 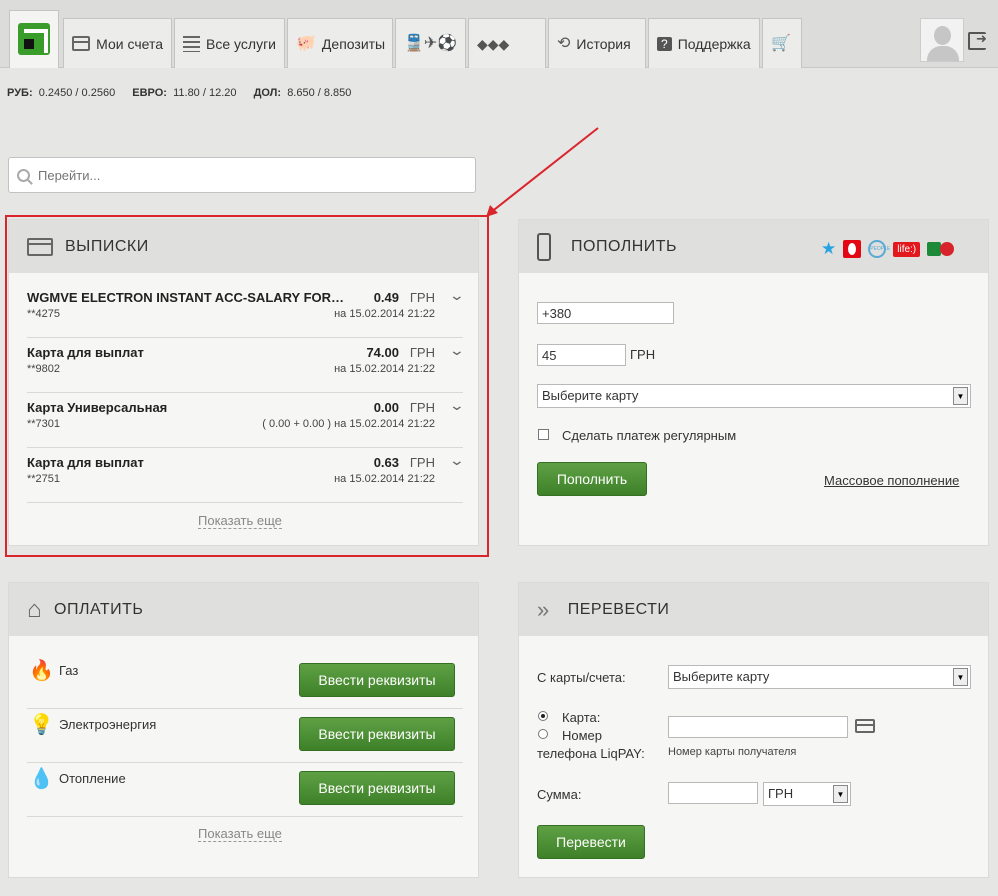 What do you see at coordinates (205, 93) in the screenshot?
I see `eur-value: 11.80 / 12.20` at bounding box center [205, 93].